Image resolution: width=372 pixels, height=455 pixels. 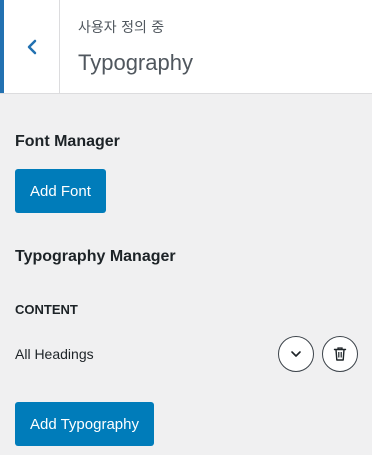 I want to click on chevron-down-icon, so click(x=296, y=354).